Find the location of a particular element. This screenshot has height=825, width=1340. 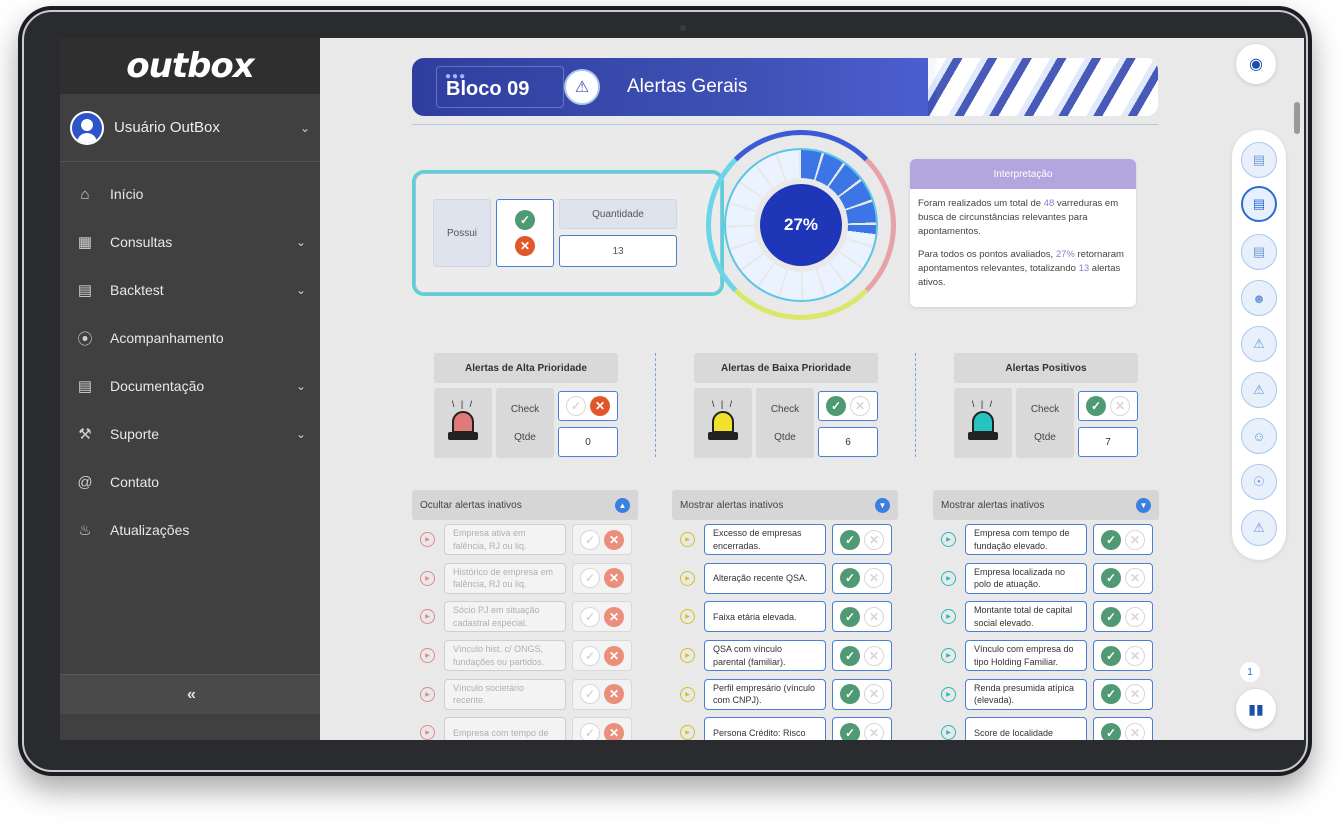

collapse-sidebar-button: « is located at coordinates (190, 694).